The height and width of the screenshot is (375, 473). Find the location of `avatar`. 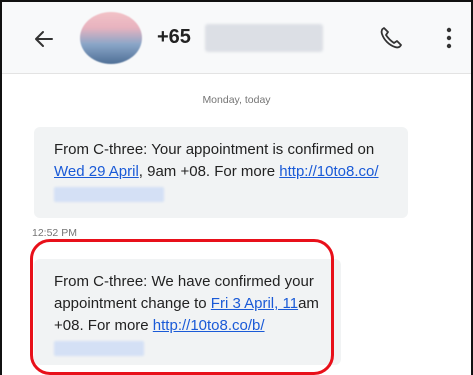

avatar is located at coordinates (111, 38).